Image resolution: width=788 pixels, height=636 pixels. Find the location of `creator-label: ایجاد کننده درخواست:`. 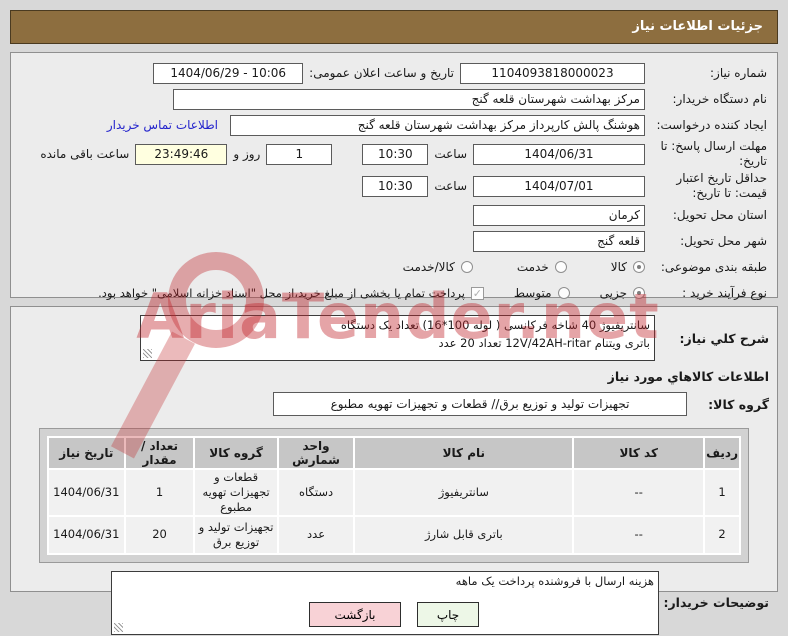

creator-label: ایجاد کننده درخواست: is located at coordinates (711, 124).